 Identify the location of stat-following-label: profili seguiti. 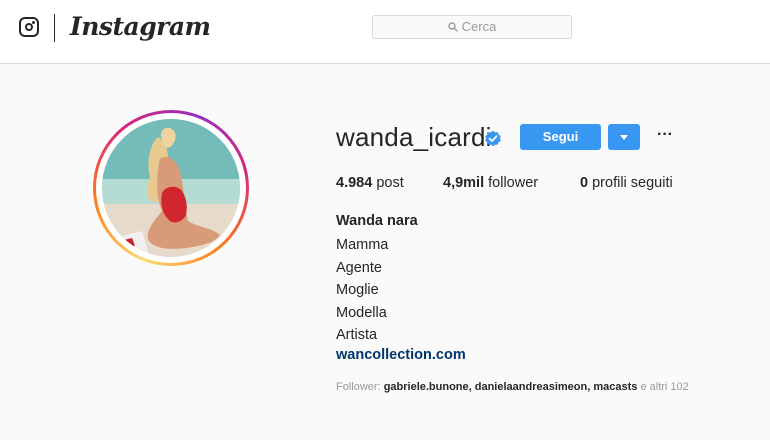
(632, 183).